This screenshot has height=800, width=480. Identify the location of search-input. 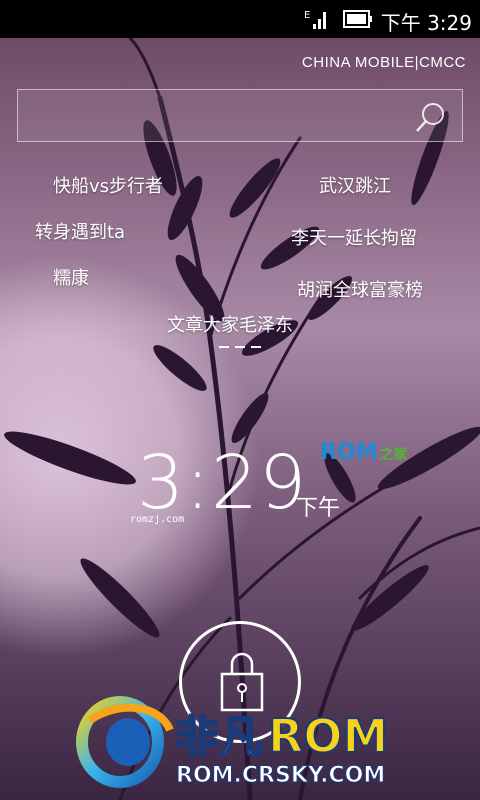
(240, 115).